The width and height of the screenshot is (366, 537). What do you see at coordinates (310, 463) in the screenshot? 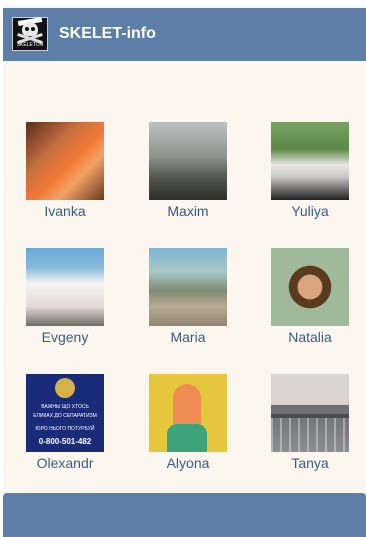
I see `profile-name: Tanya` at bounding box center [310, 463].